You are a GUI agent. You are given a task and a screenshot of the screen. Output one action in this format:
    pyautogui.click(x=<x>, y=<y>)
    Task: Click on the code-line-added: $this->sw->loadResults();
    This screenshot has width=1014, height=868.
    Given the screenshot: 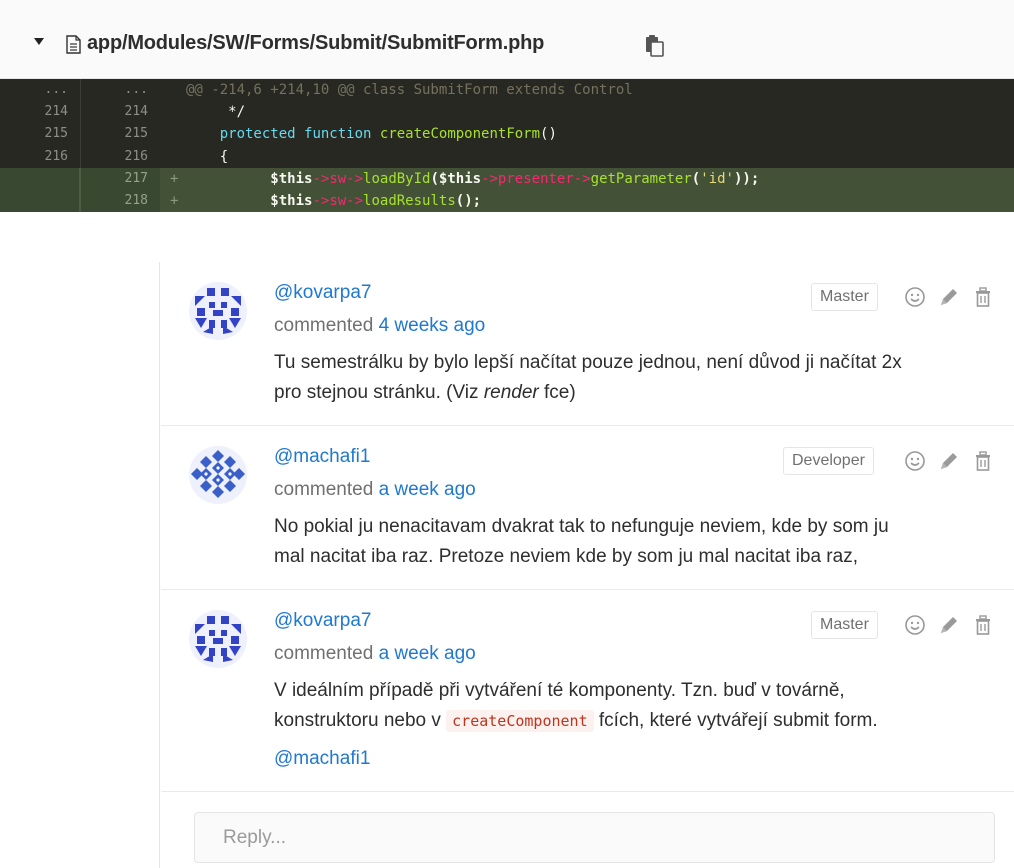 What is the action you would take?
    pyautogui.click(x=587, y=201)
    